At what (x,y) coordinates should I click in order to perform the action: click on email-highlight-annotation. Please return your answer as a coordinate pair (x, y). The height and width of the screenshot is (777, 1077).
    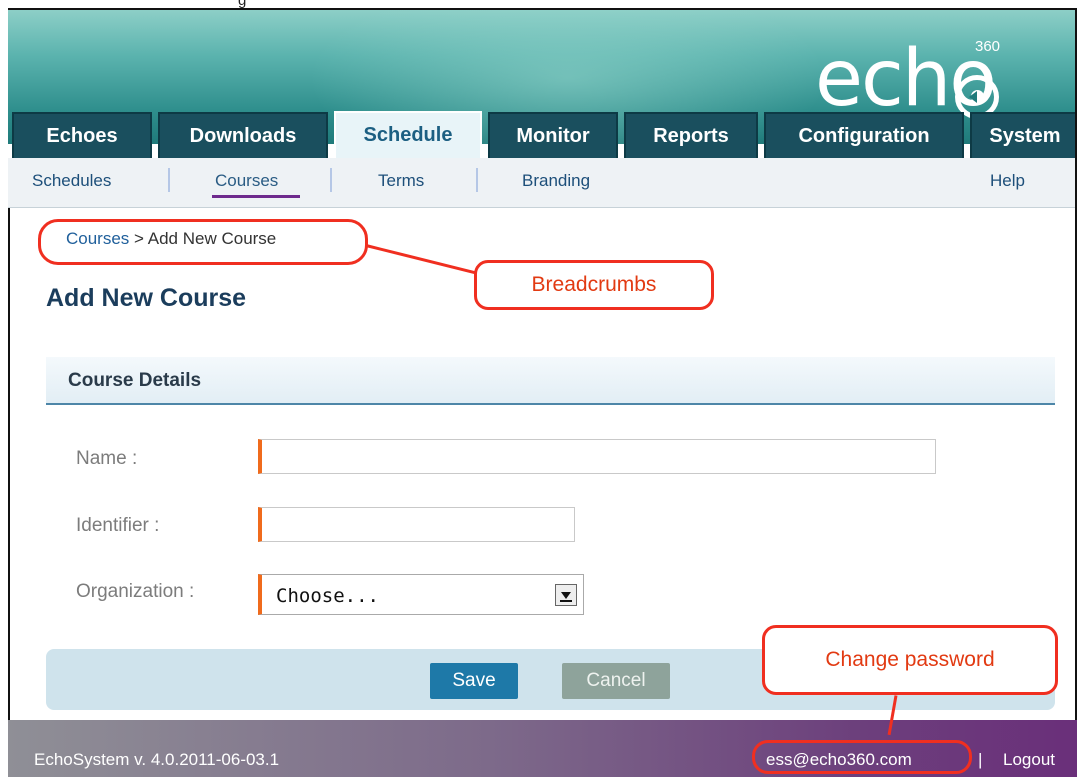
    Looking at the image, I should click on (862, 757).